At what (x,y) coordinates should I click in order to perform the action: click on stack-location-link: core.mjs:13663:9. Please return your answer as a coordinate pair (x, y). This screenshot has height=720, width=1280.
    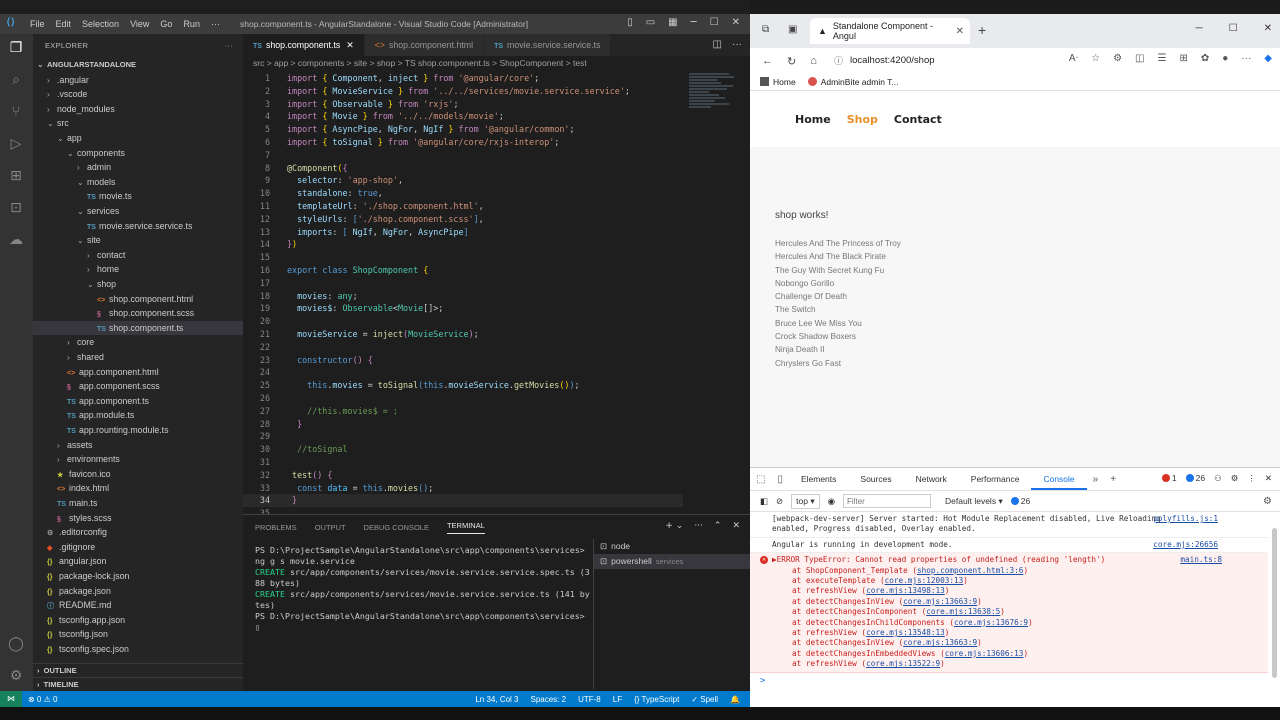
    Looking at the image, I should click on (940, 642).